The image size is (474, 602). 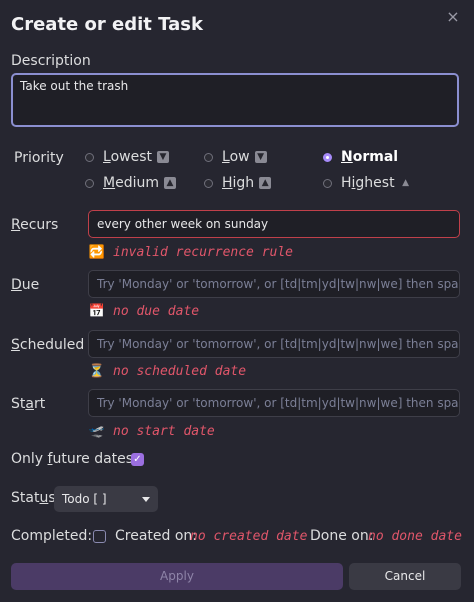 I want to click on airplane-departure-icon: 🛫, so click(x=97, y=431).